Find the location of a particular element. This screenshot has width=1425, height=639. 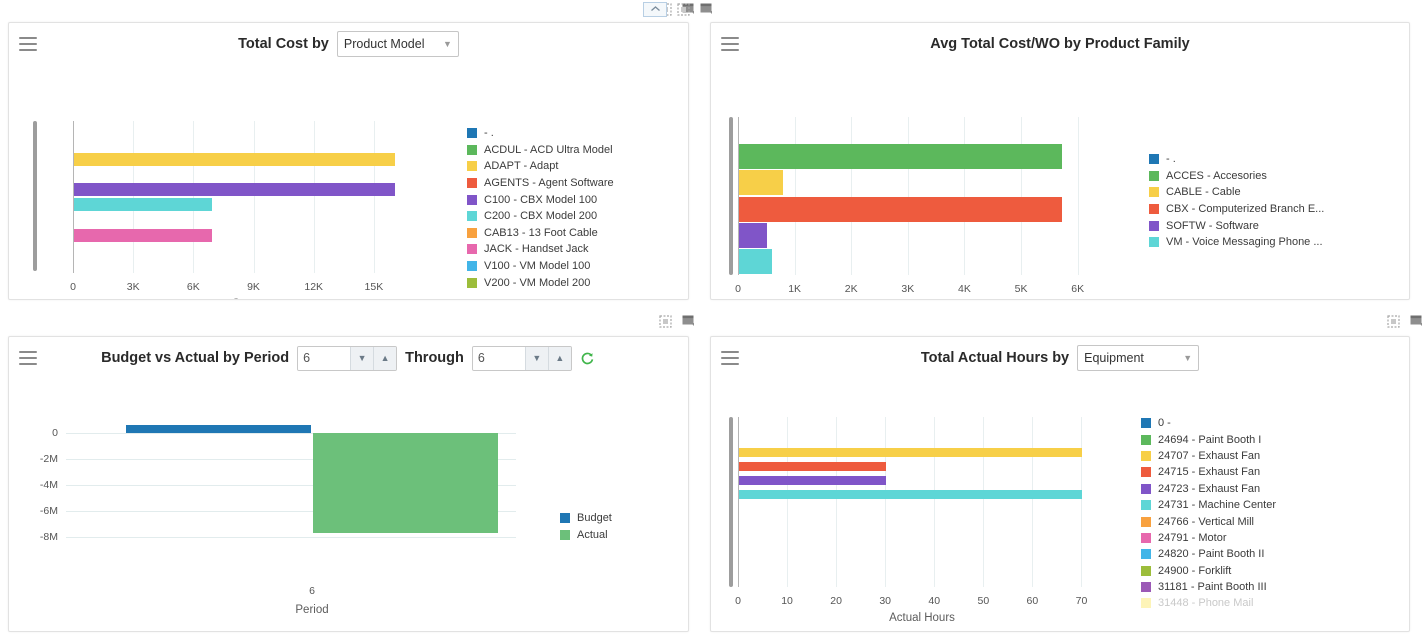

legend-item: 24731 - Machine Center is located at coordinates (1208, 505).